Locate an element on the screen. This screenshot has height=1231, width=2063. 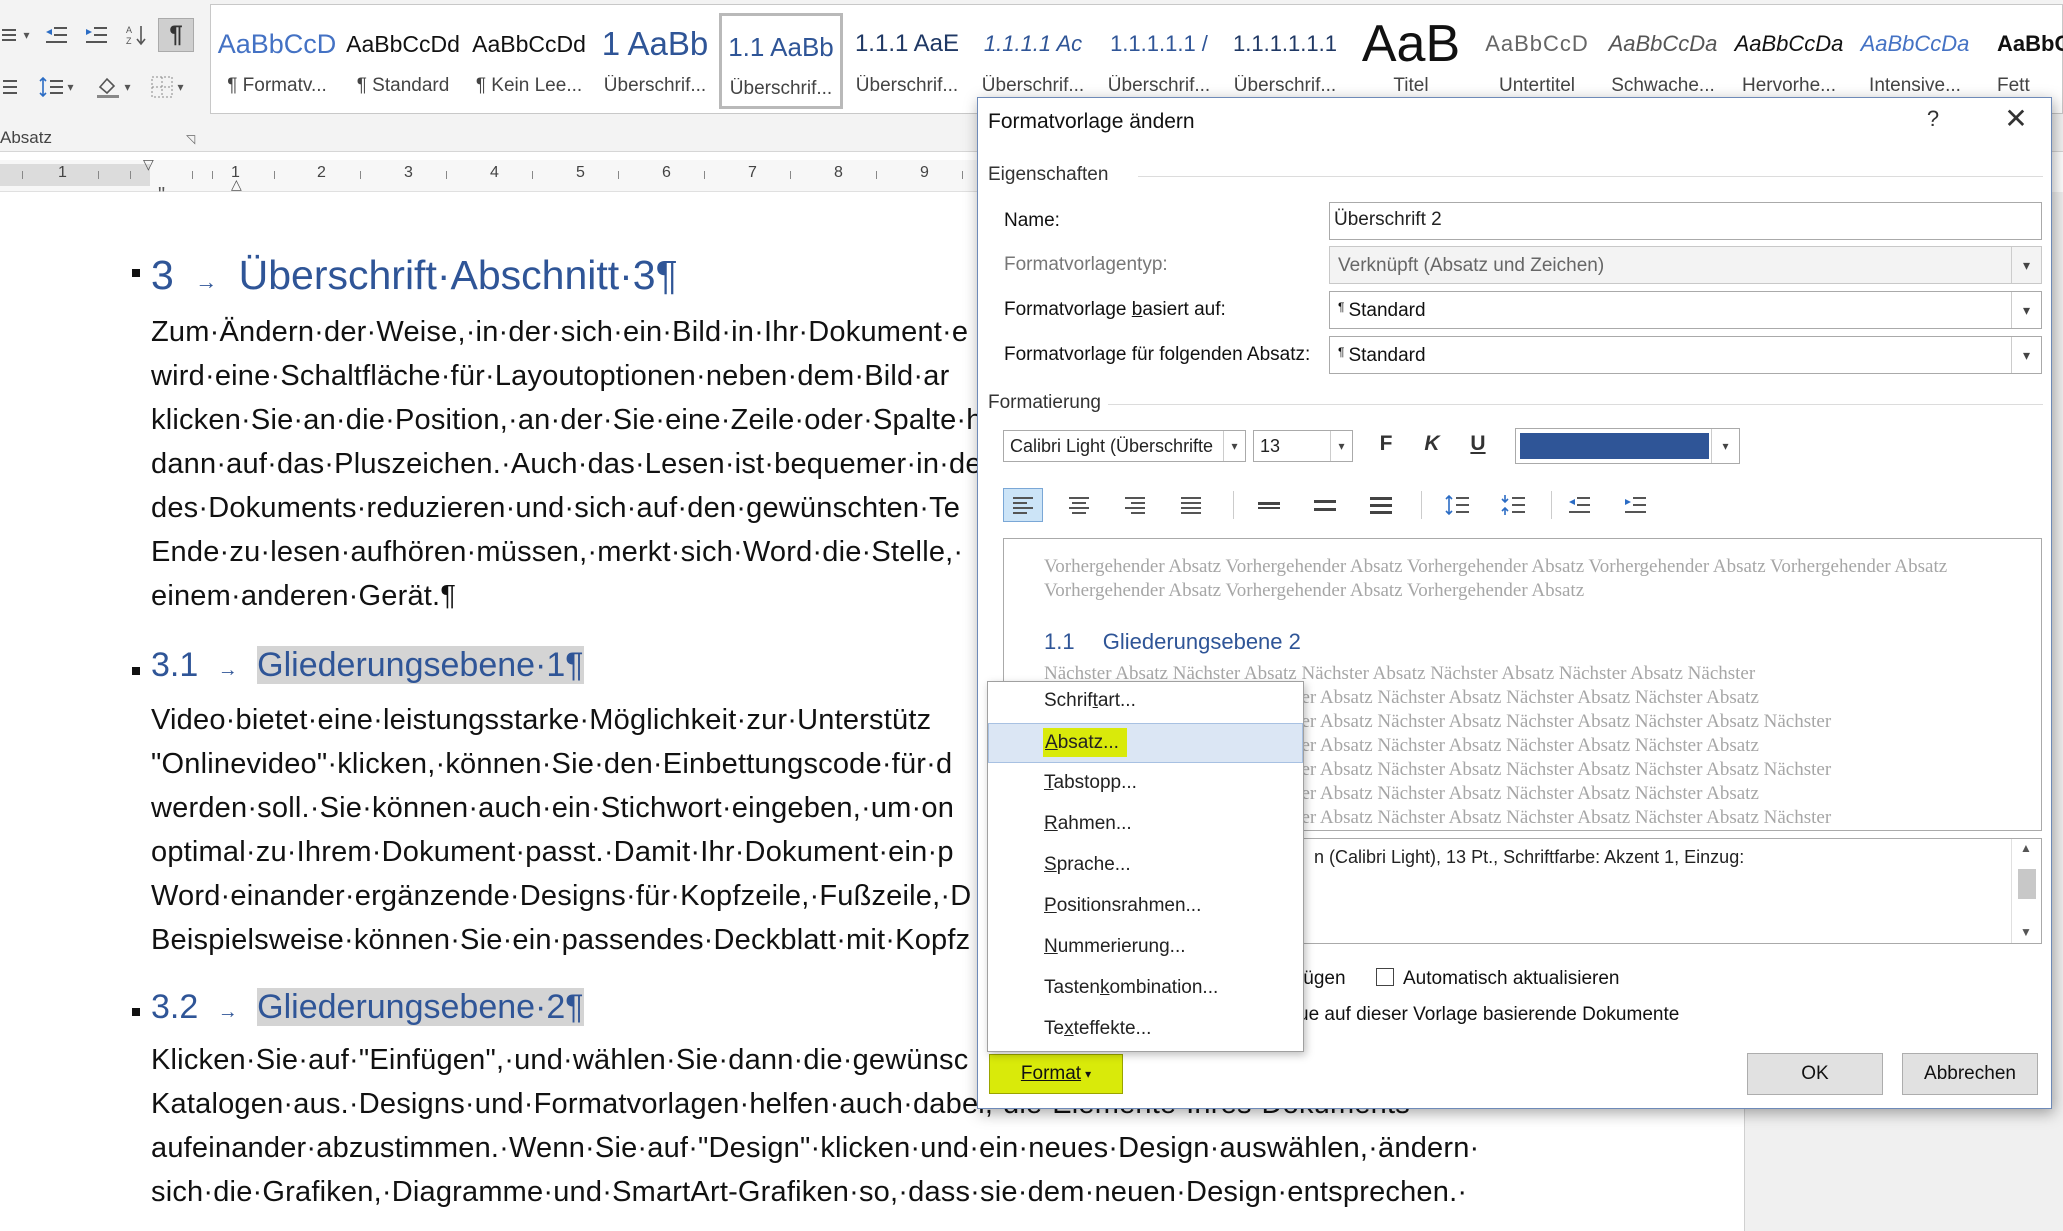
style-tile-fett: AaBbCc Fett is located at coordinates (2021, 61).